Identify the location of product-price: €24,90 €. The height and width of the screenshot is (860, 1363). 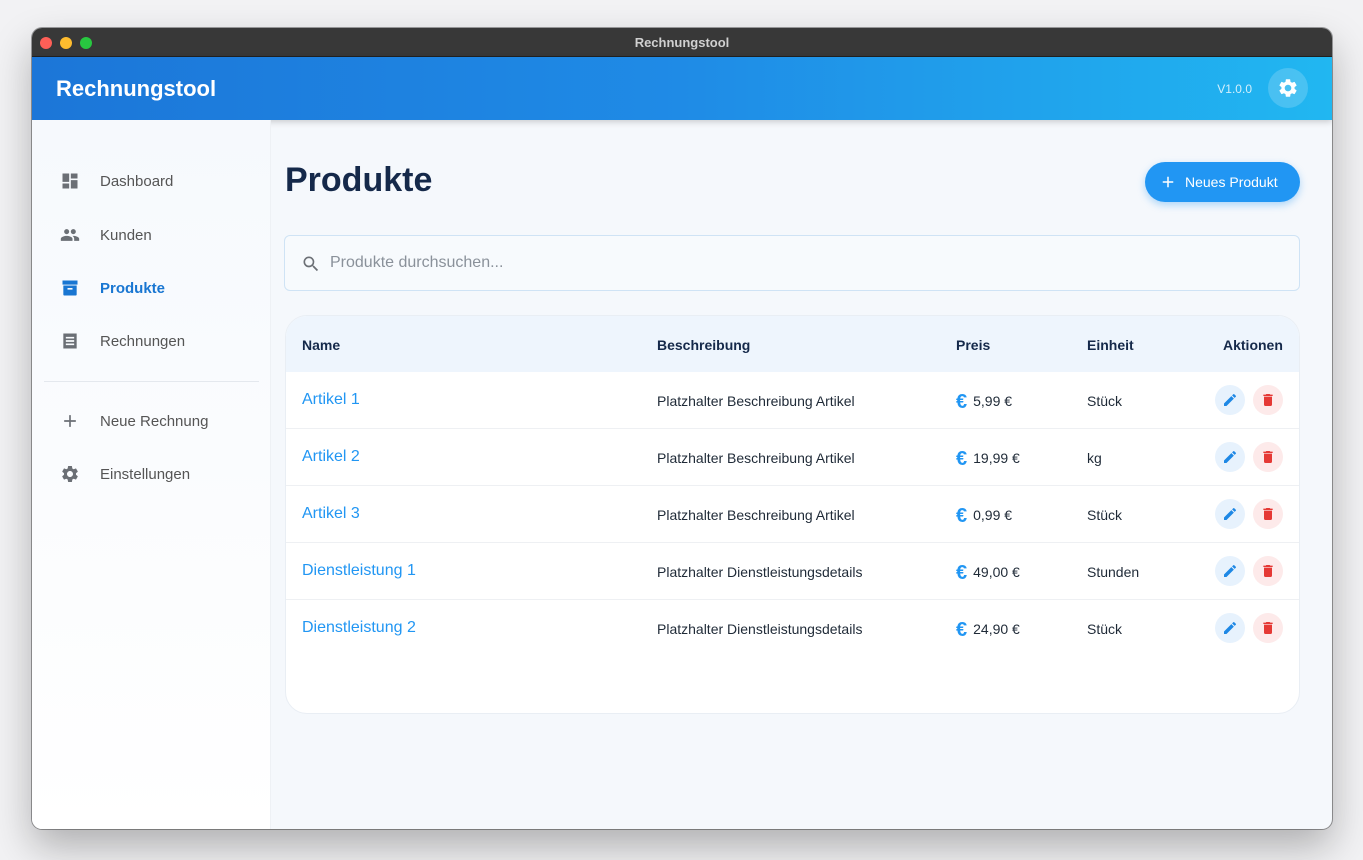
(988, 630).